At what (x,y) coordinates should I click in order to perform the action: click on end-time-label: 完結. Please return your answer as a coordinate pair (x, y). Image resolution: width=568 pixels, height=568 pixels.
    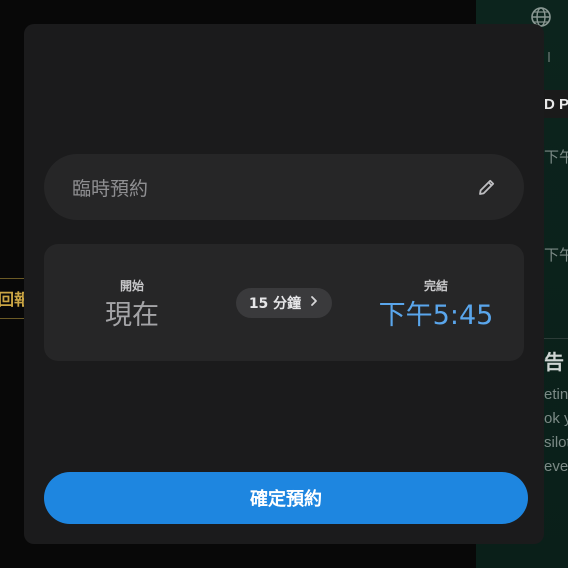
    Looking at the image, I should click on (435, 286).